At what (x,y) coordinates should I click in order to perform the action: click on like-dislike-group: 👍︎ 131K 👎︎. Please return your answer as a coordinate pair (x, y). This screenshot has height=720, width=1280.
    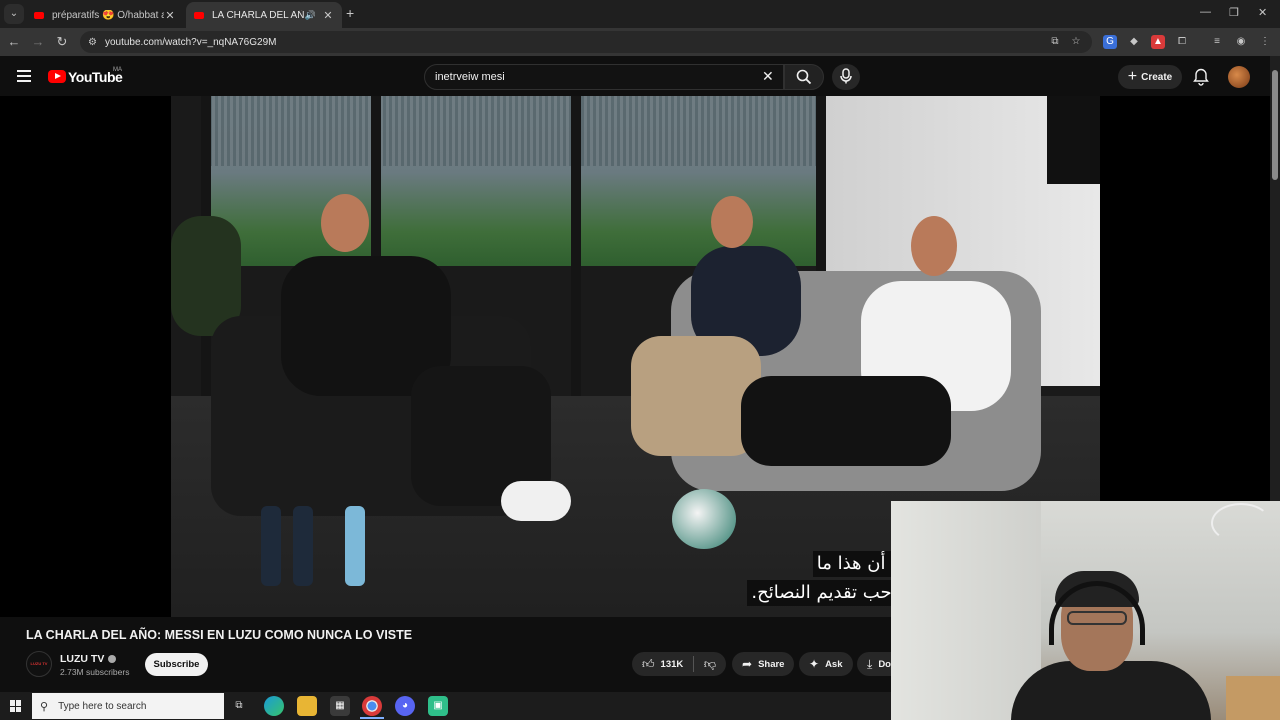
    Looking at the image, I should click on (679, 664).